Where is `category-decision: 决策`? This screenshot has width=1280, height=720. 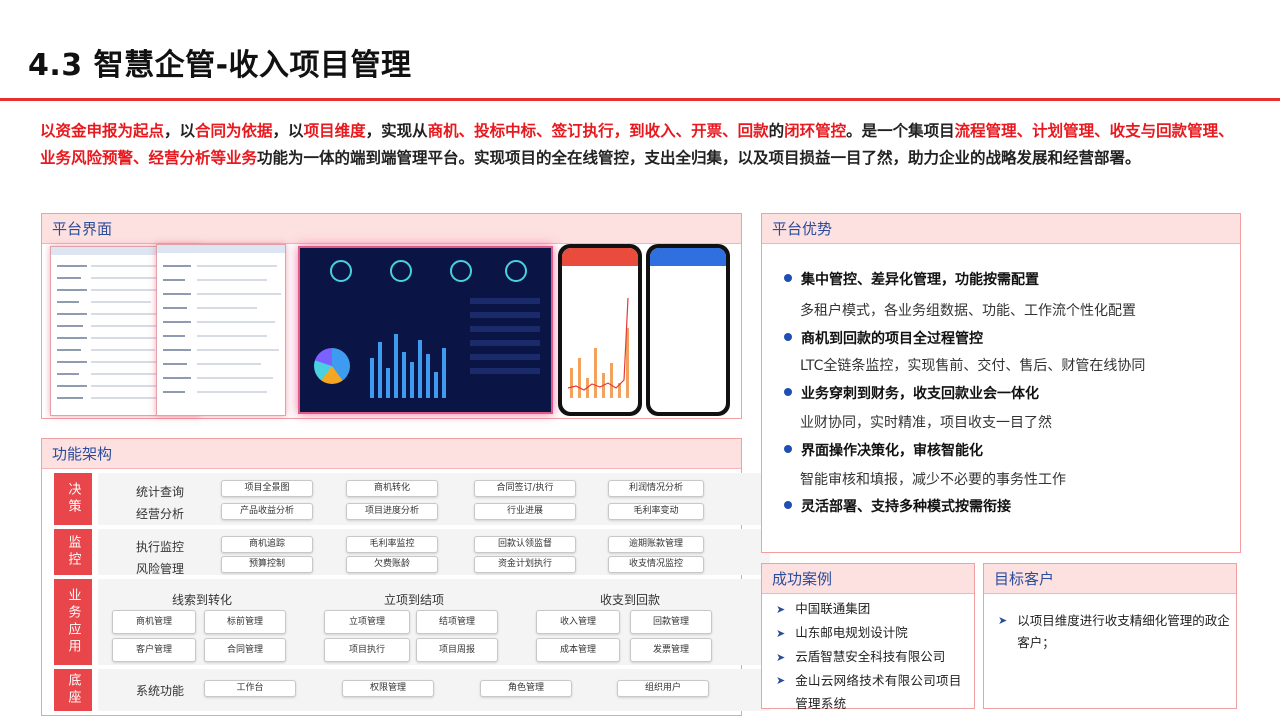 category-decision: 决策 is located at coordinates (73, 499).